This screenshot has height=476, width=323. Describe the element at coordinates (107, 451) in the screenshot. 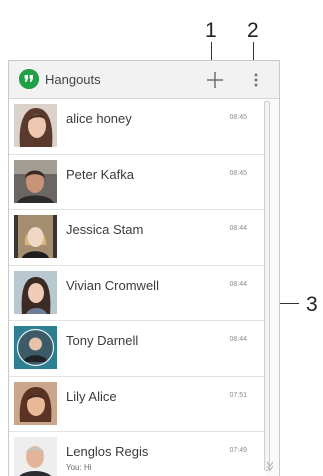

I see `contact-name: Lenglos Regis` at that location.